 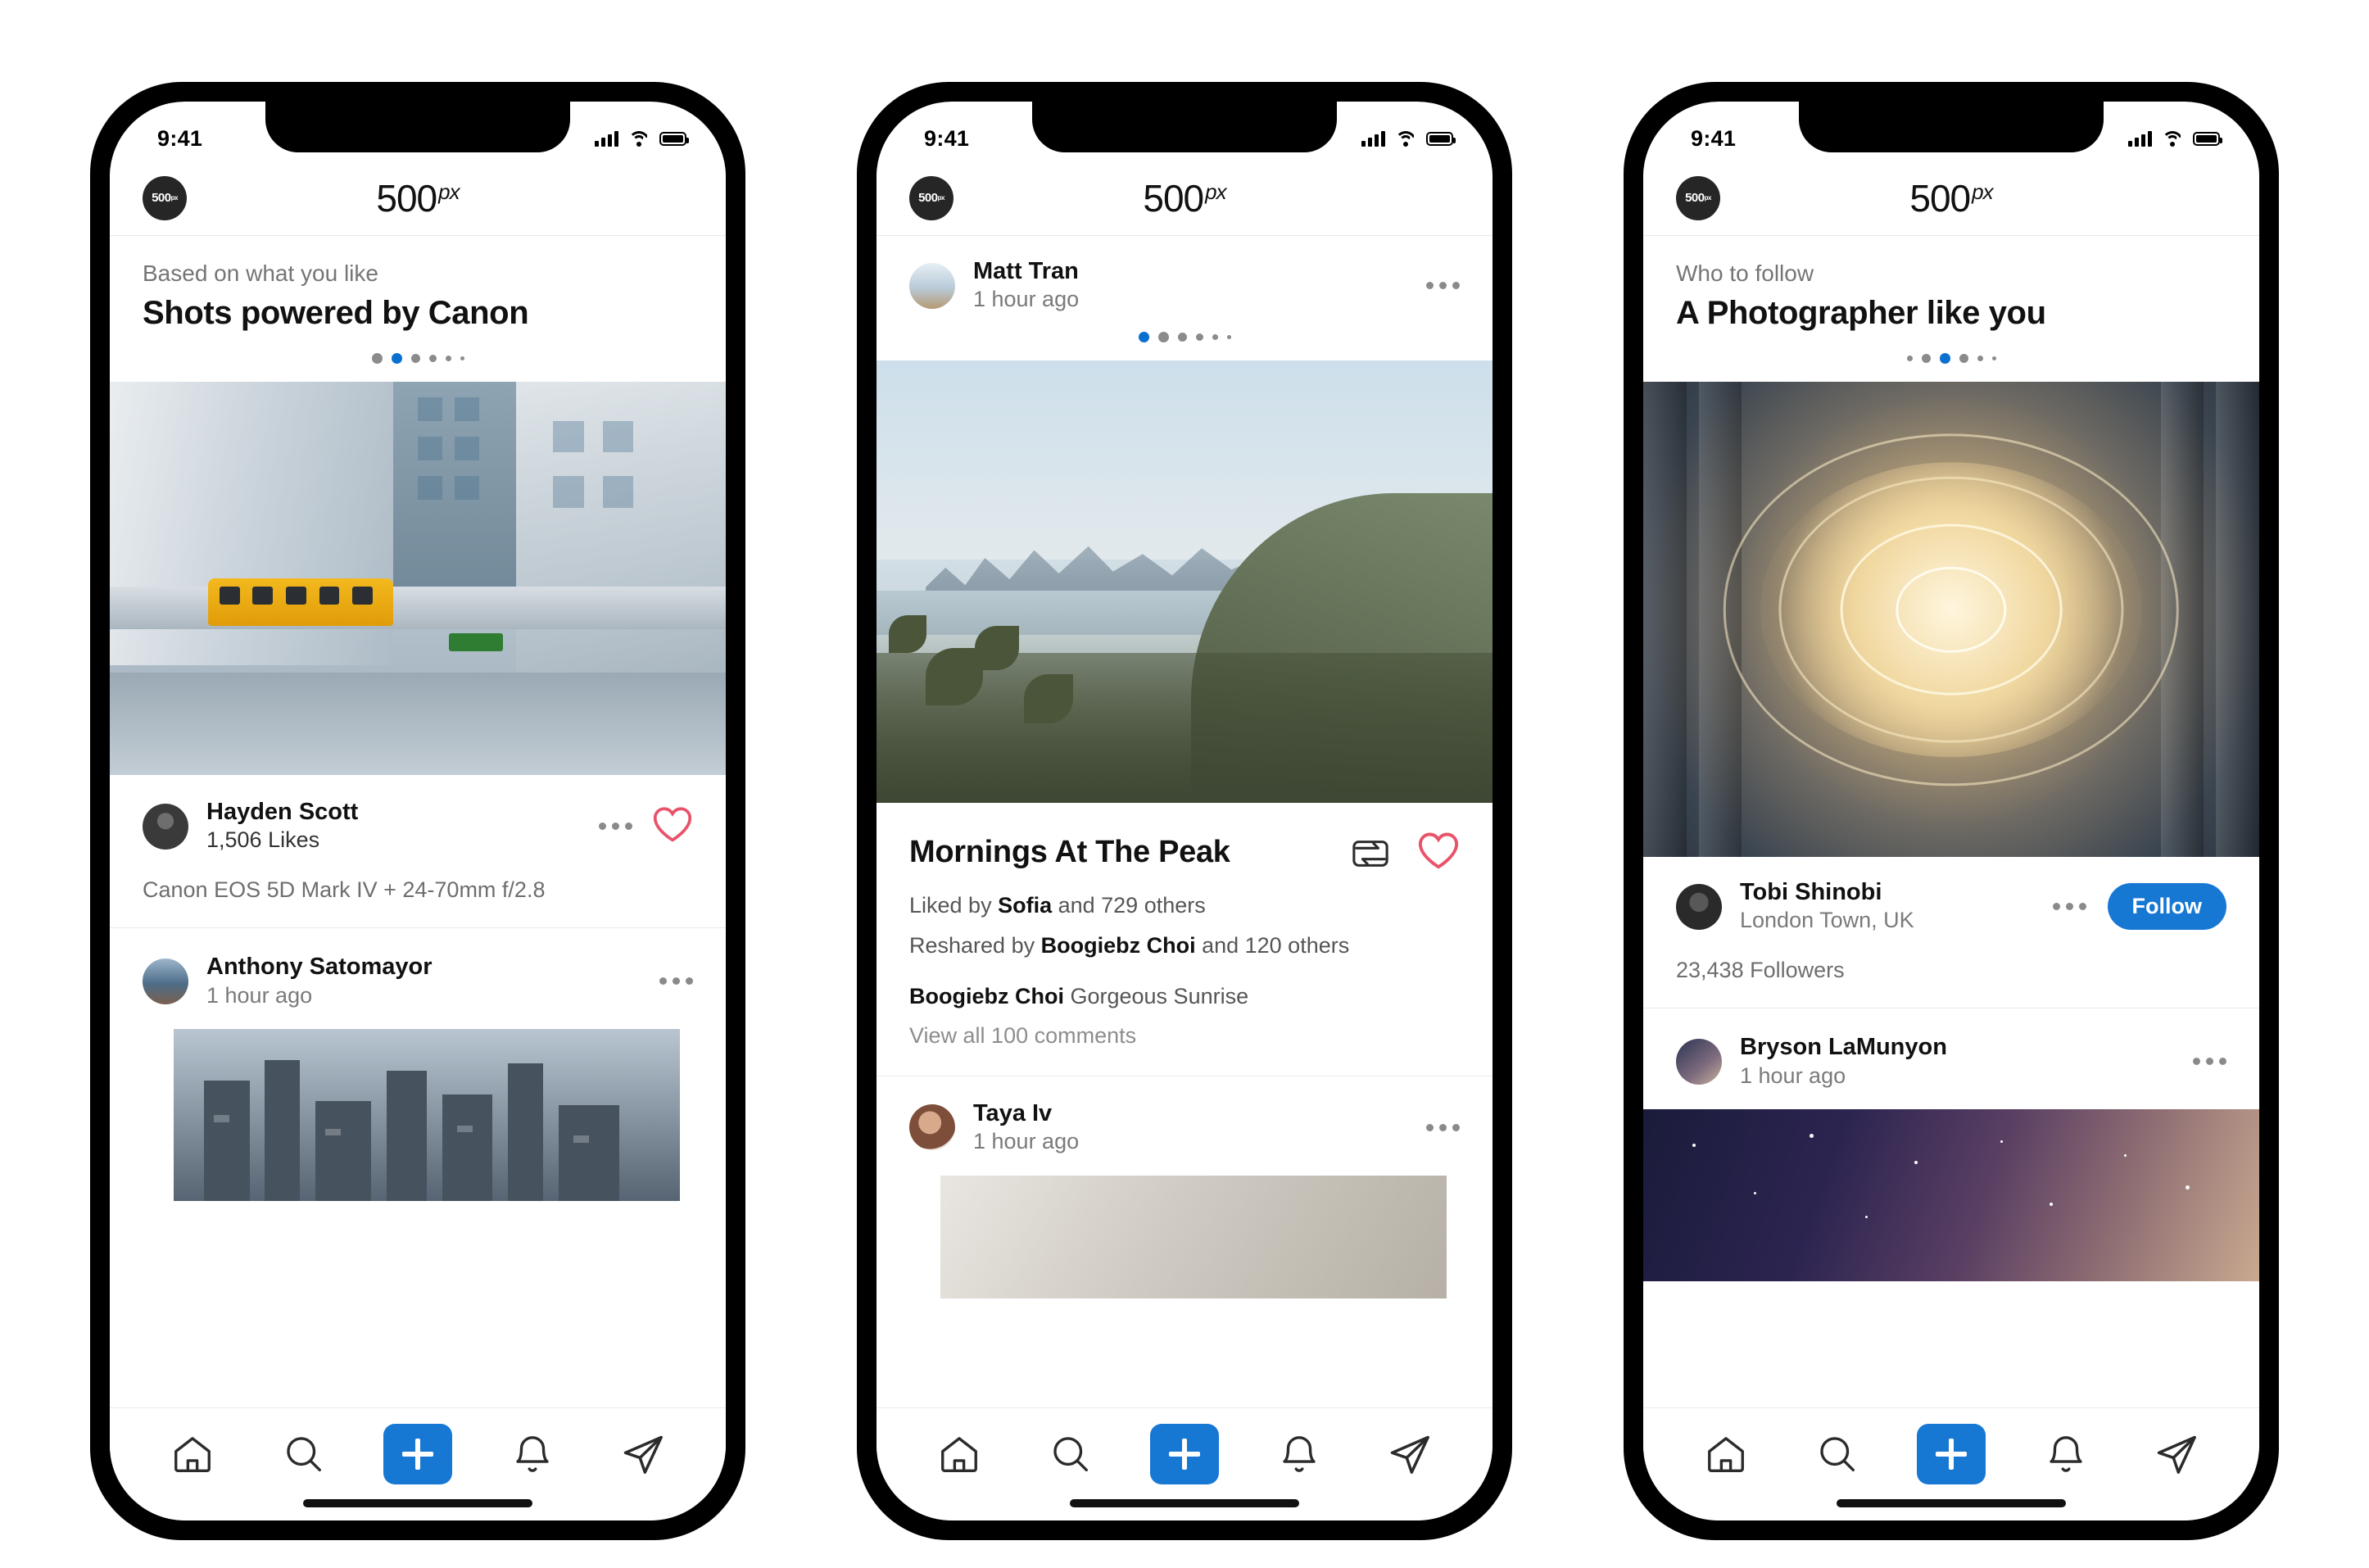 I want to click on post-likes: 1,506 Likes, so click(x=263, y=840).